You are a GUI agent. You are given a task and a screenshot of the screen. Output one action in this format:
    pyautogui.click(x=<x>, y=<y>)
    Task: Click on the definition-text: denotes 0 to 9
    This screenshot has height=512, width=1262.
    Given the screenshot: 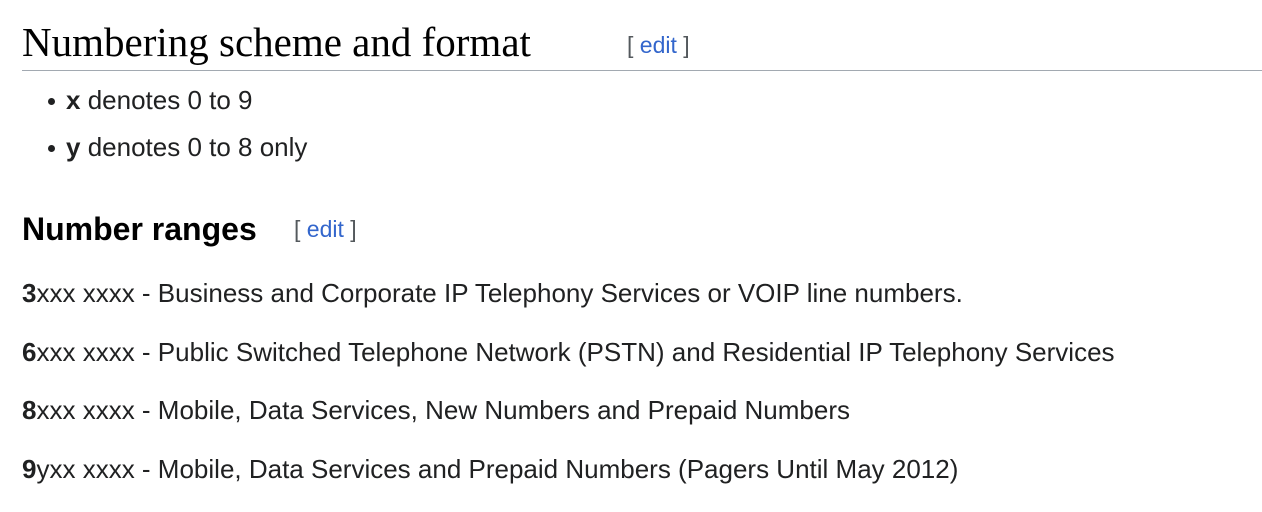 What is the action you would take?
    pyautogui.click(x=166, y=100)
    